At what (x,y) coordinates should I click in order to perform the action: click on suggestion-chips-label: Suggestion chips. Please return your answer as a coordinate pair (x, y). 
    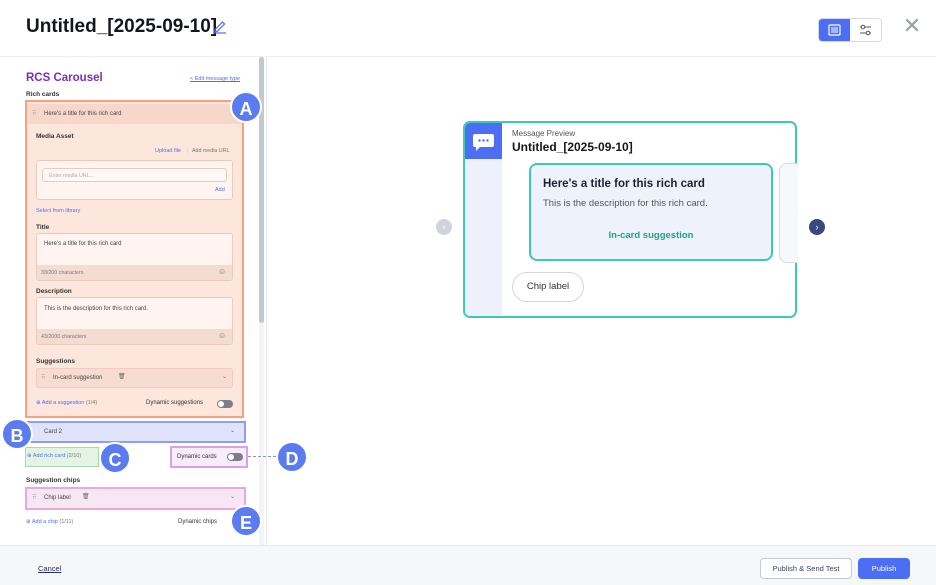
    Looking at the image, I should click on (53, 480).